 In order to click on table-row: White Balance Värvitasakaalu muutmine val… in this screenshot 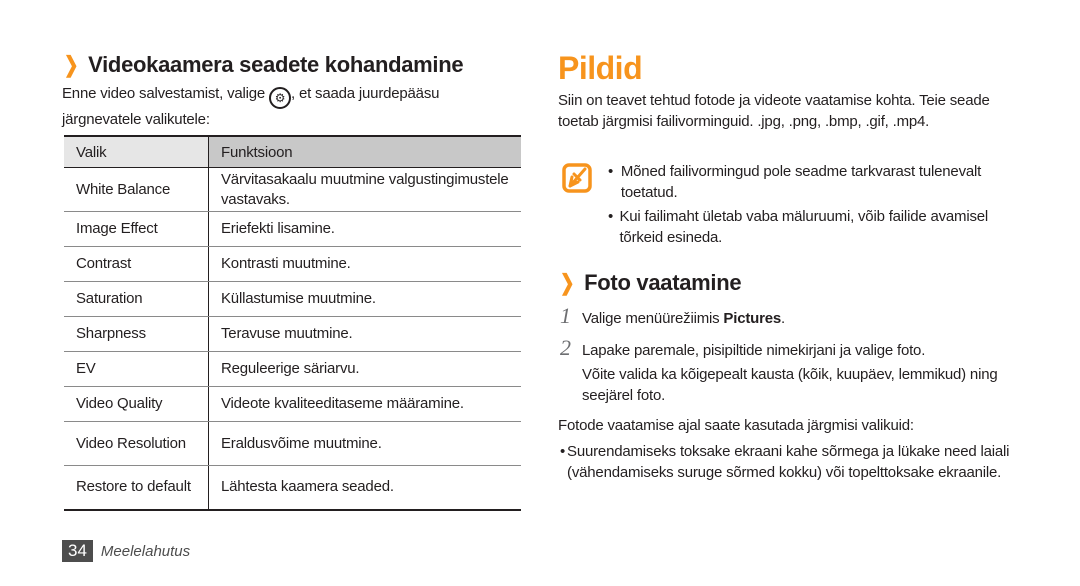, I will do `click(292, 189)`.